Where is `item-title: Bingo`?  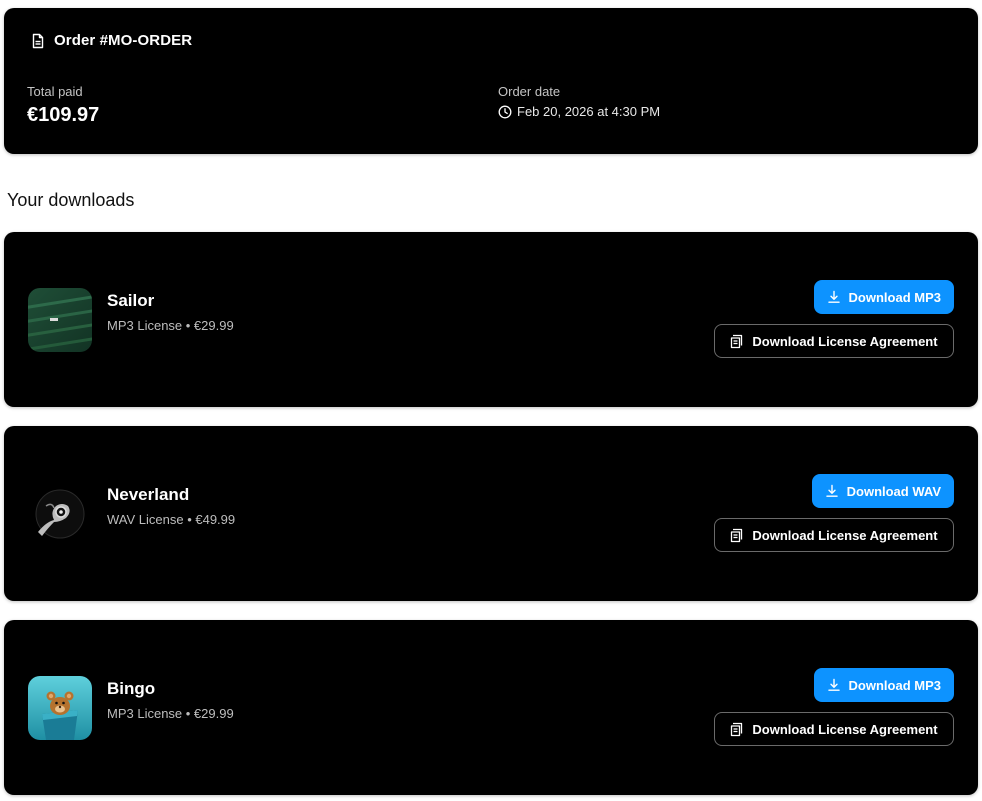 item-title: Bingo is located at coordinates (131, 688).